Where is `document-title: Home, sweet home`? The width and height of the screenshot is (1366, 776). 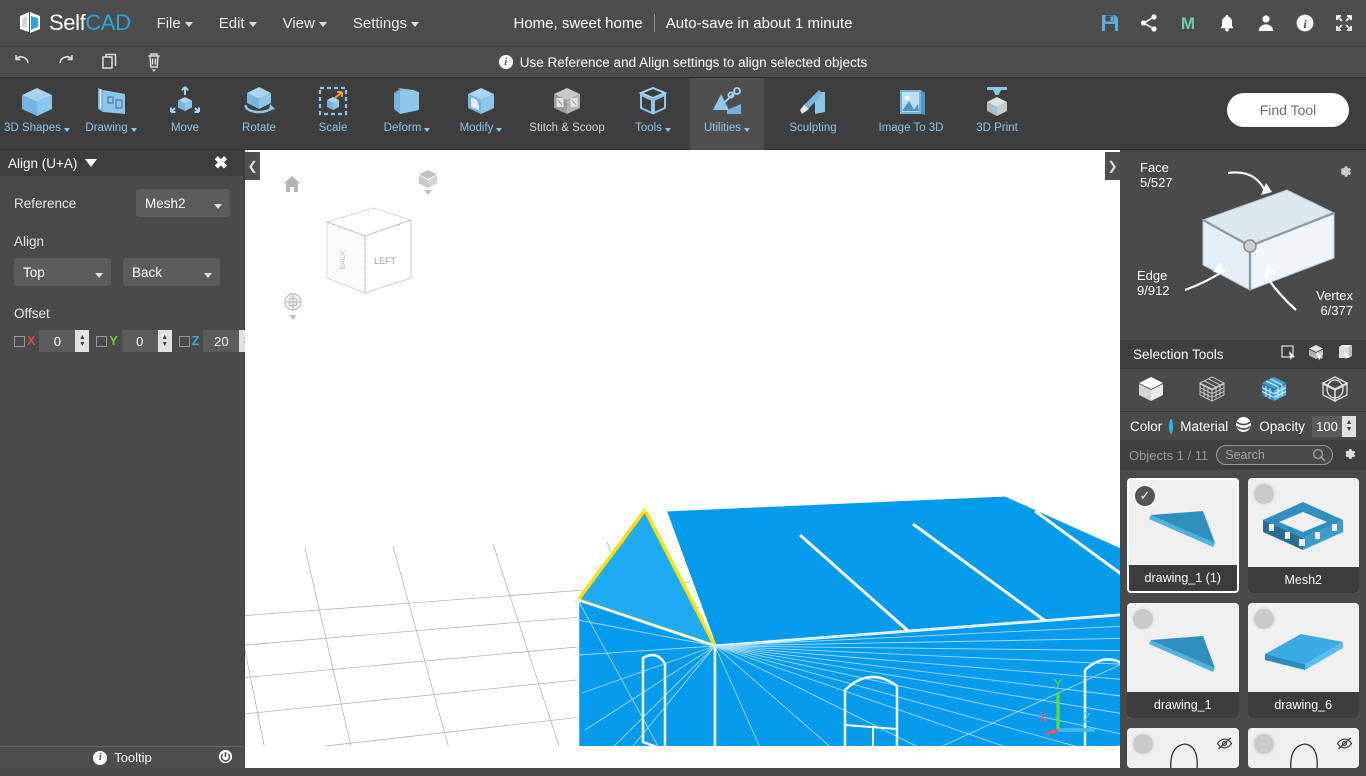
document-title: Home, sweet home is located at coordinates (577, 23).